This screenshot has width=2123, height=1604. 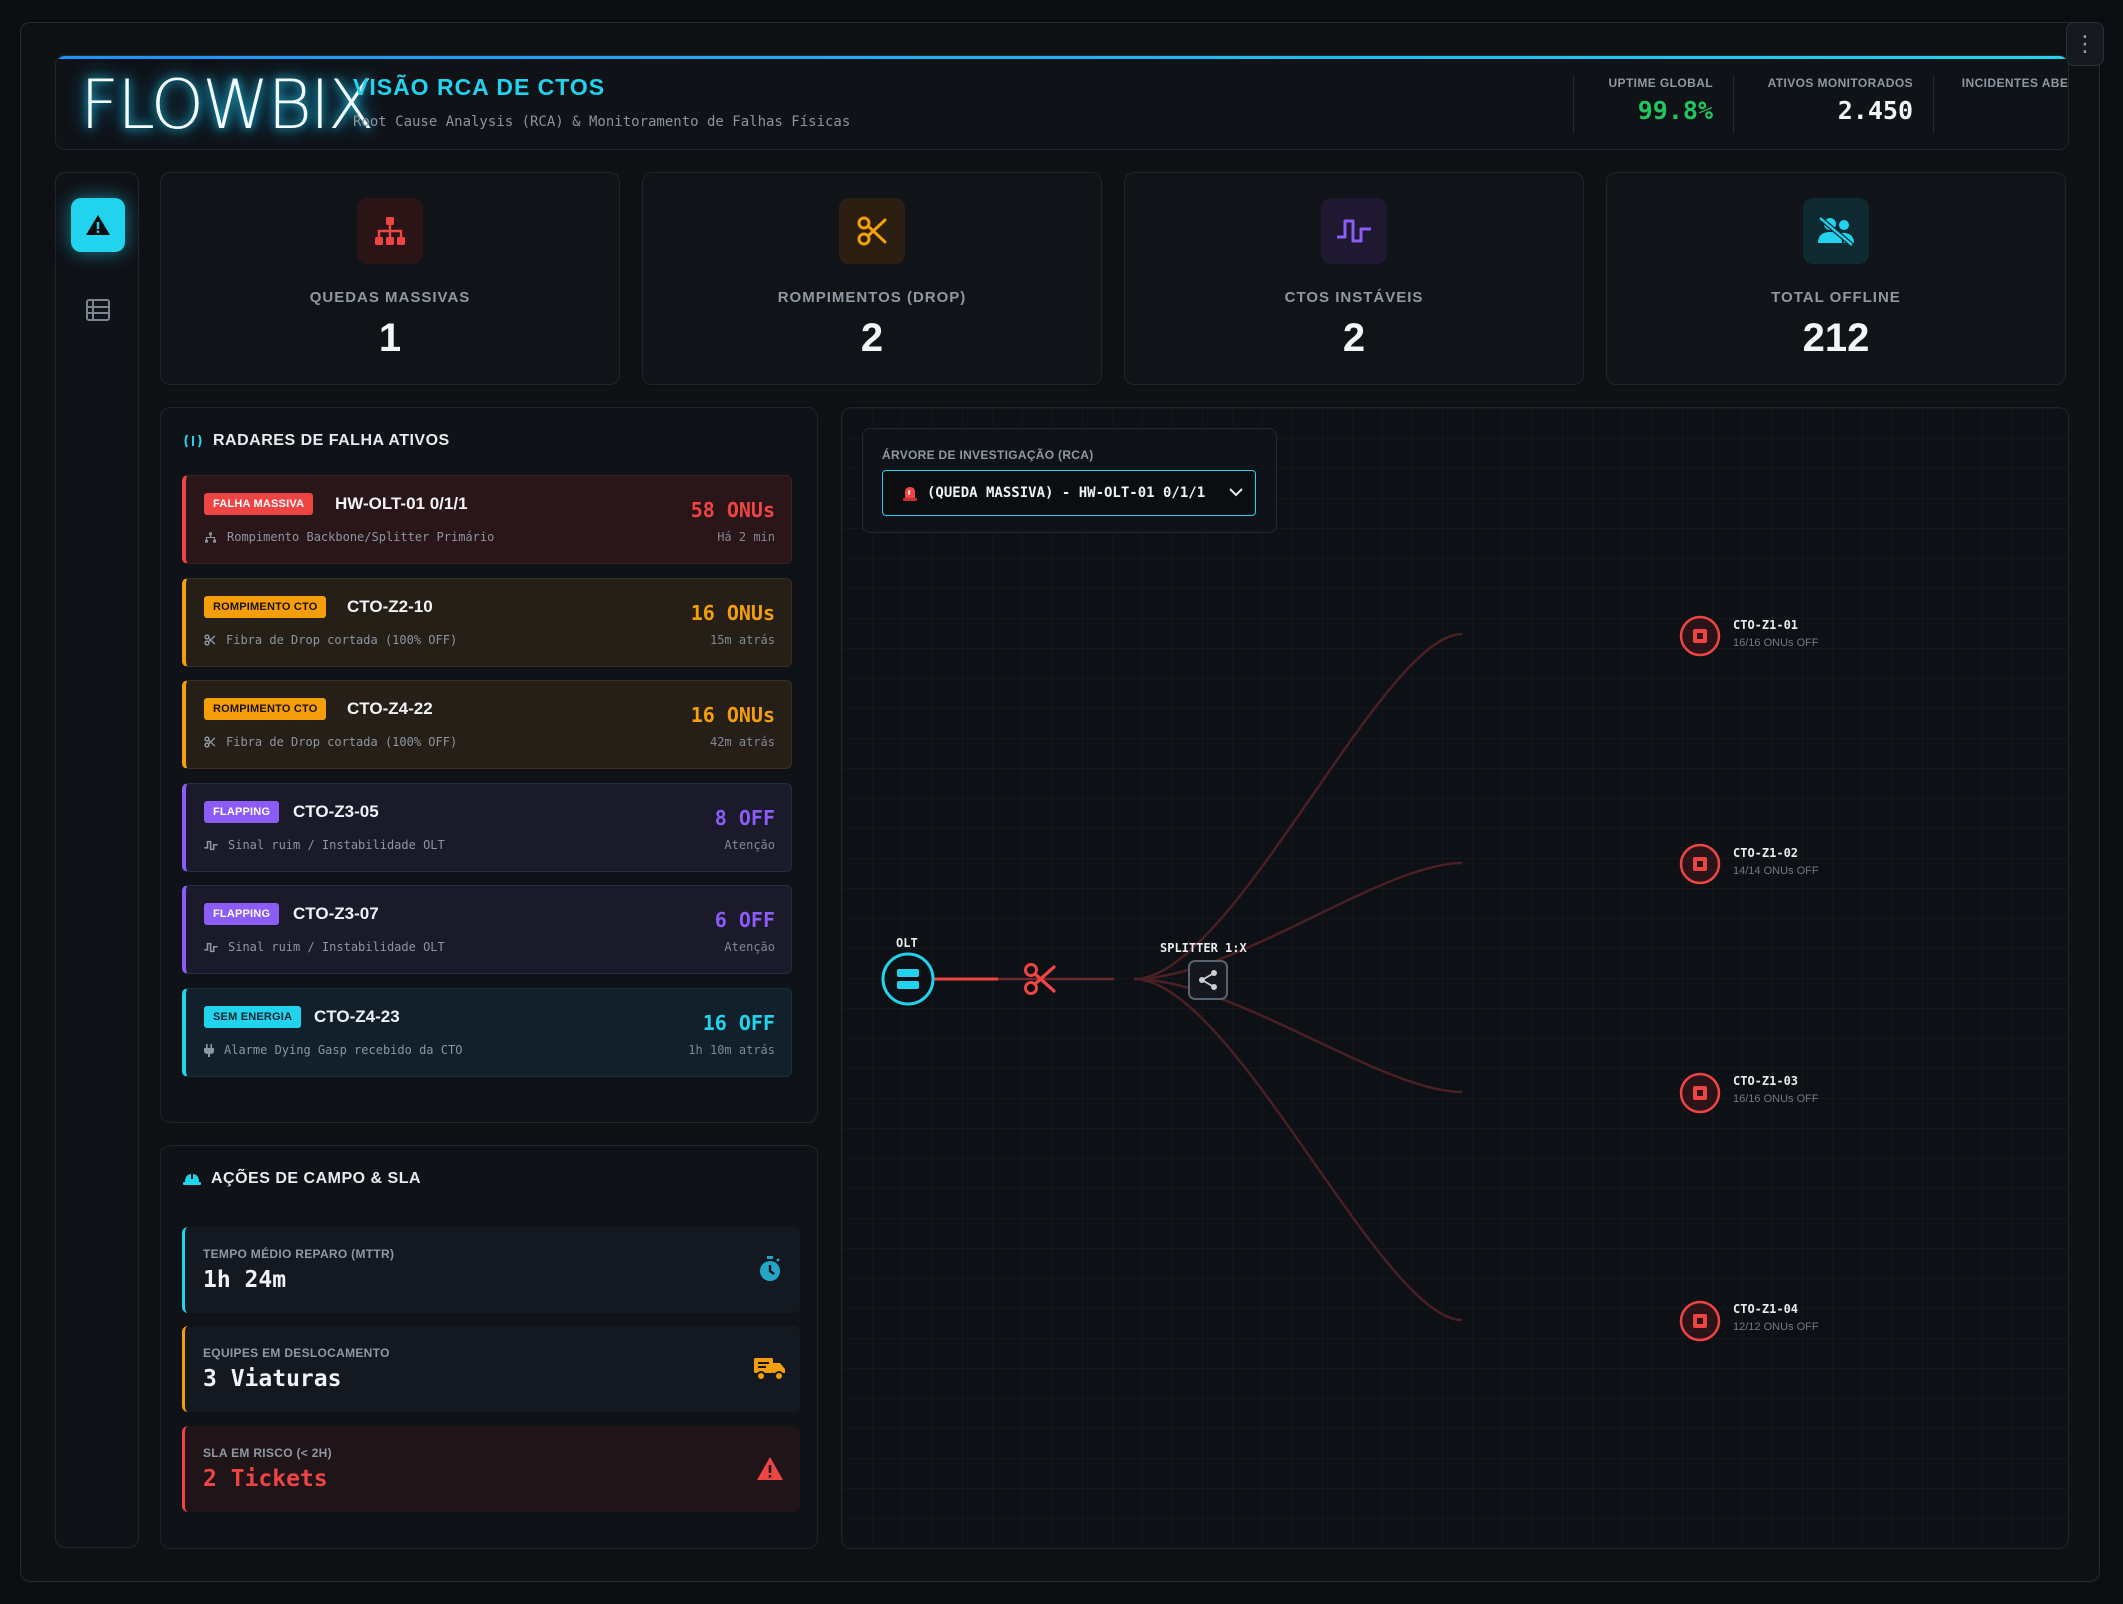 What do you see at coordinates (1766, 1081) in the screenshot?
I see `cto-name: CTO-Z1-03` at bounding box center [1766, 1081].